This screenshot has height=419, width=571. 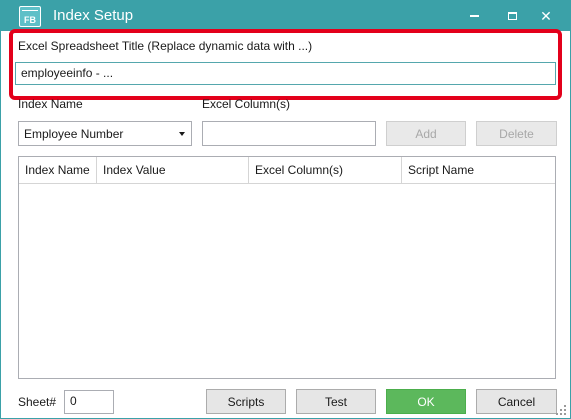 I want to click on maximize-button, so click(x=512, y=16).